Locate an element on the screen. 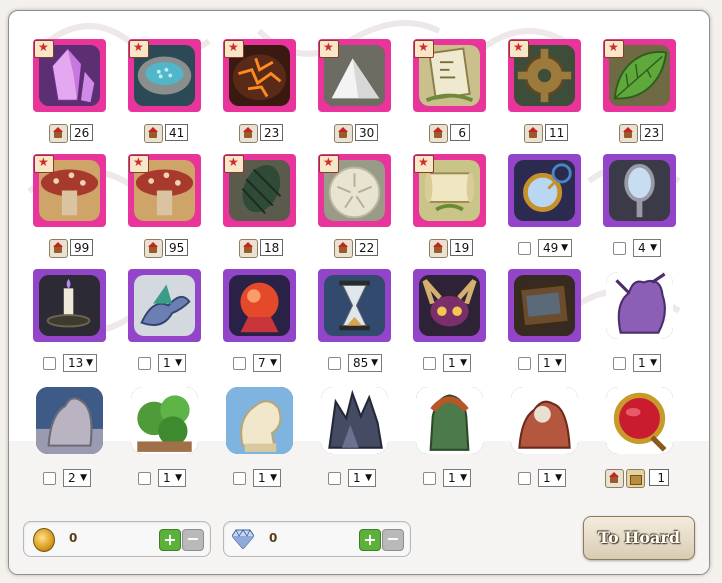 The image size is (722, 583). item-slot: 1 is located at coordinates (637, 440).